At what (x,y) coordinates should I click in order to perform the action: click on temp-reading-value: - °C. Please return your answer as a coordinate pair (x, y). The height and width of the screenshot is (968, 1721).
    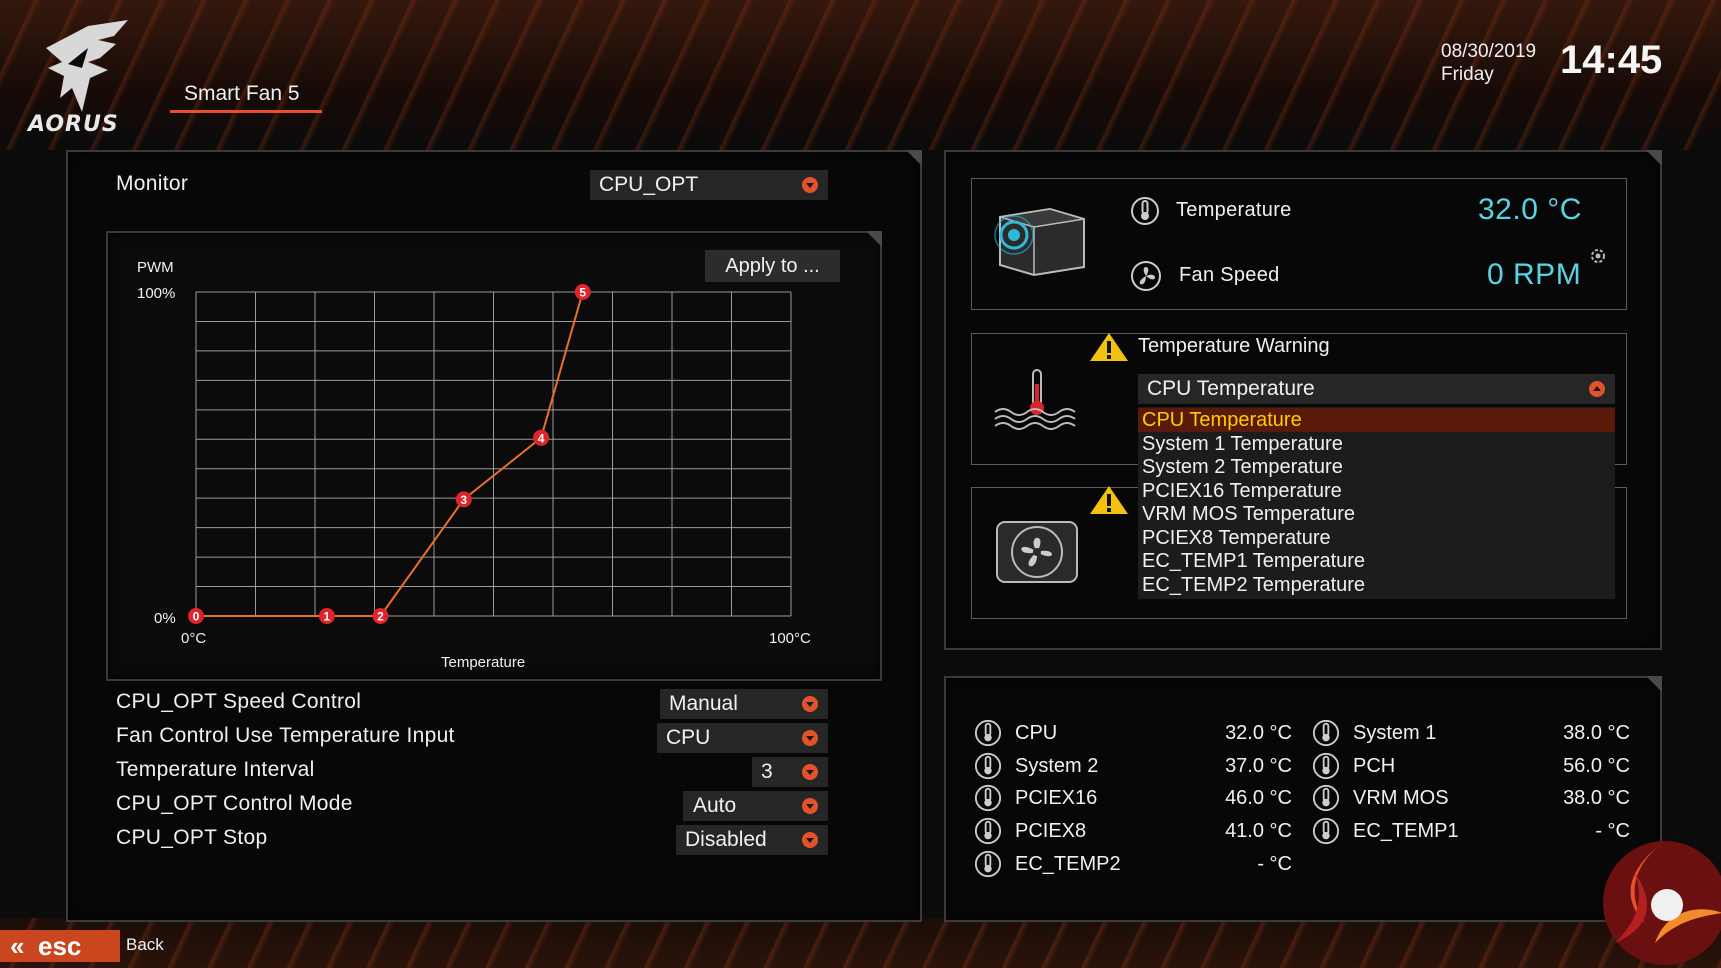
    Looking at the image, I should click on (1274, 864).